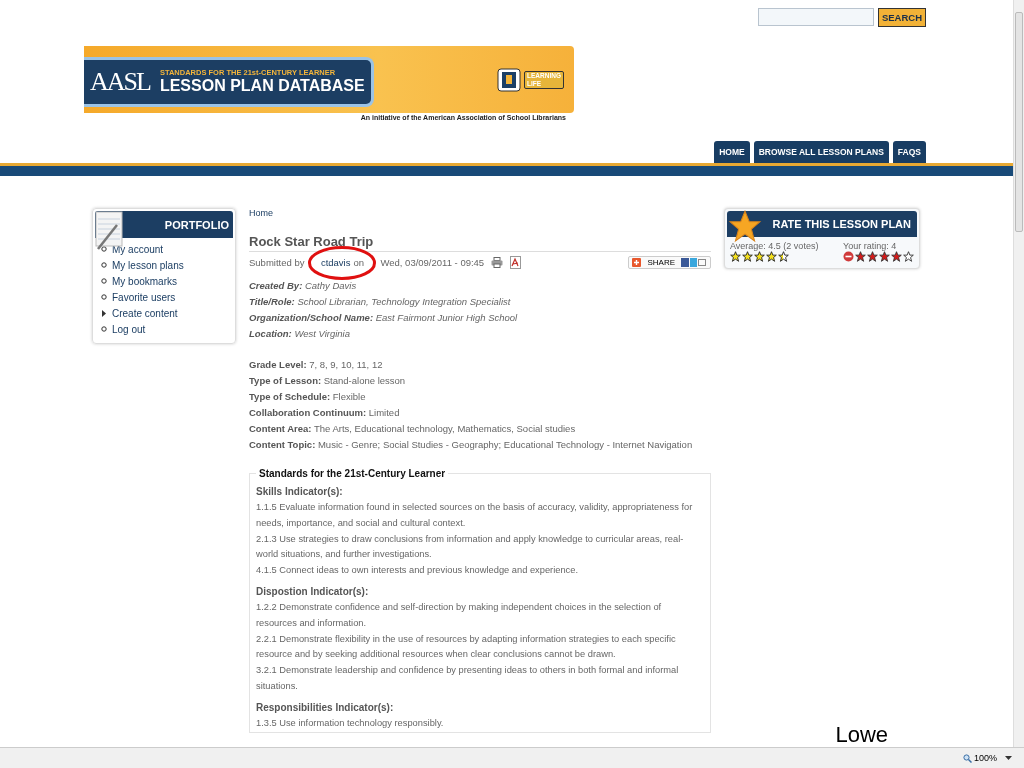 This screenshot has height=768, width=1024. I want to click on standards-legend: Standards for the 21st-Century Learner, so click(352, 473).